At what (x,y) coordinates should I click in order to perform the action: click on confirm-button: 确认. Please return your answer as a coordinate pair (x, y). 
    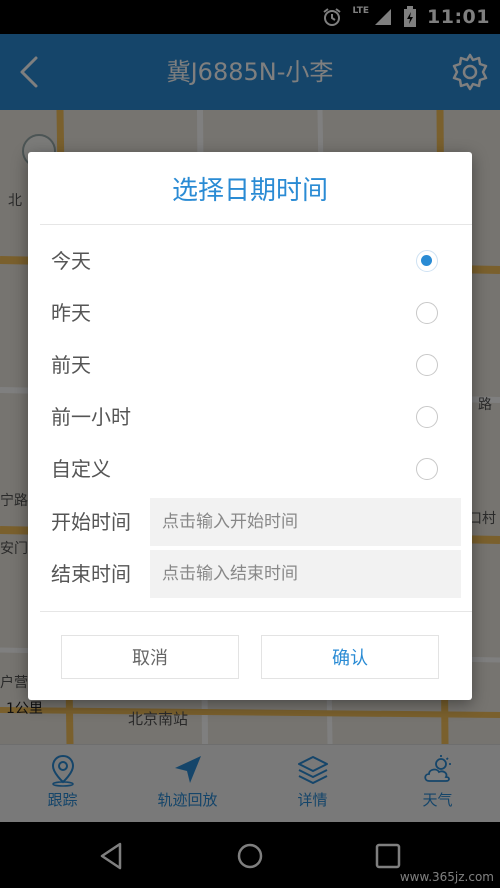
    Looking at the image, I should click on (350, 657).